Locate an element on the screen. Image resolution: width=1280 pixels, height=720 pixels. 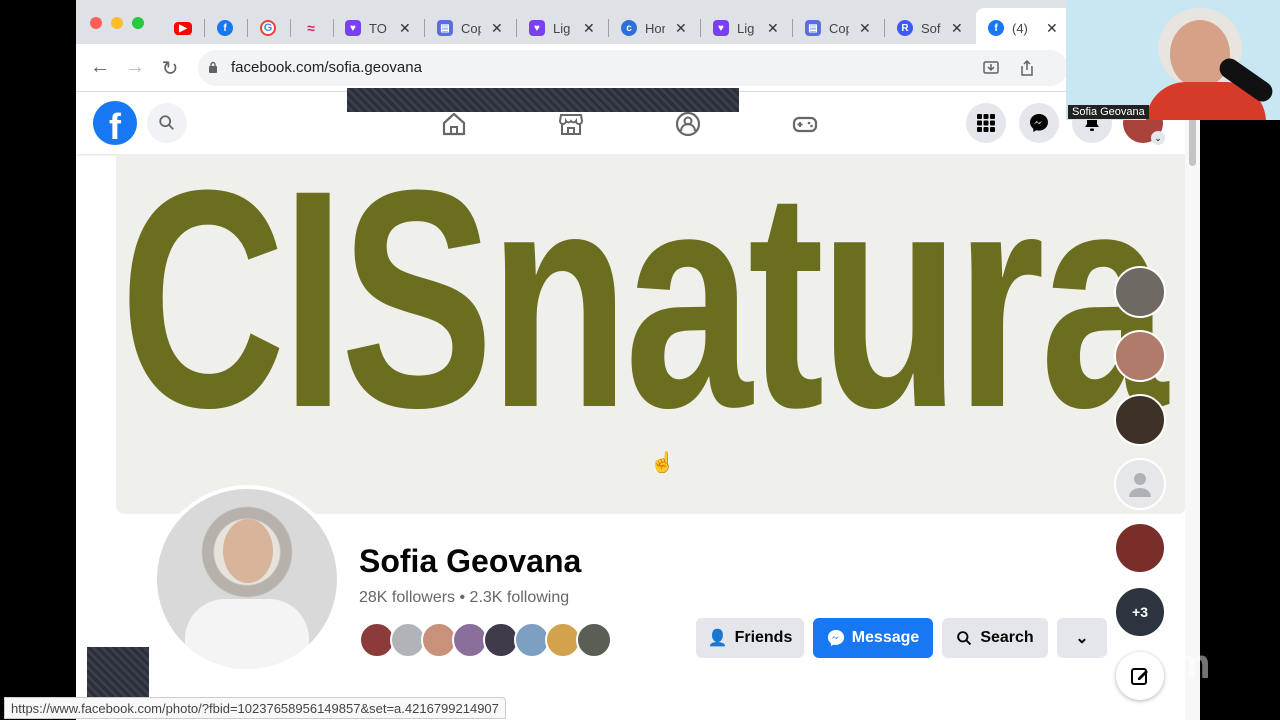
message-button: Message is located at coordinates (873, 638).